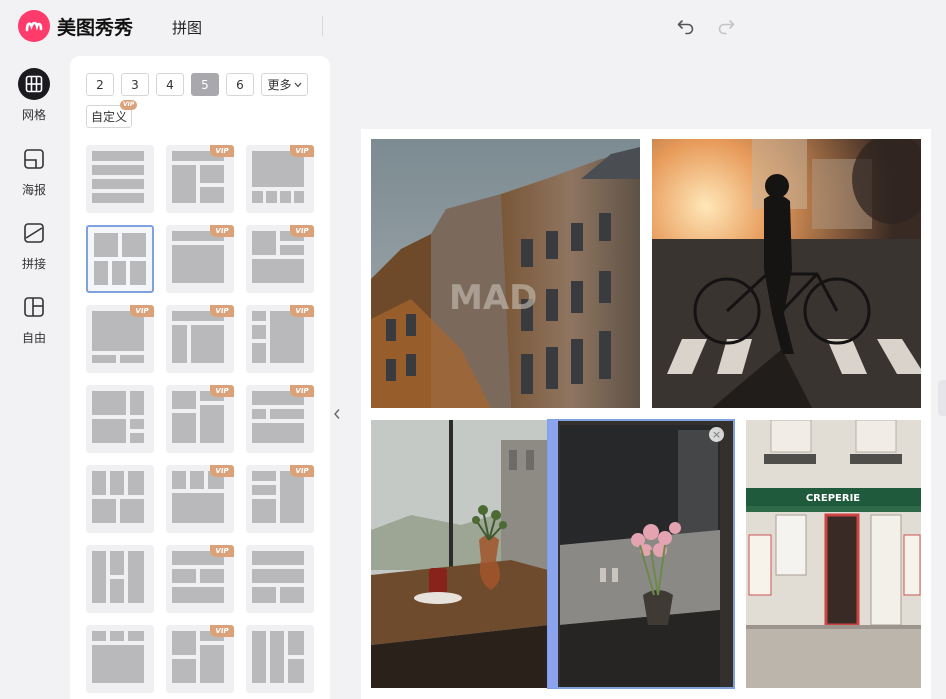  I want to click on nav-item-poster: 海报, so click(34, 170).